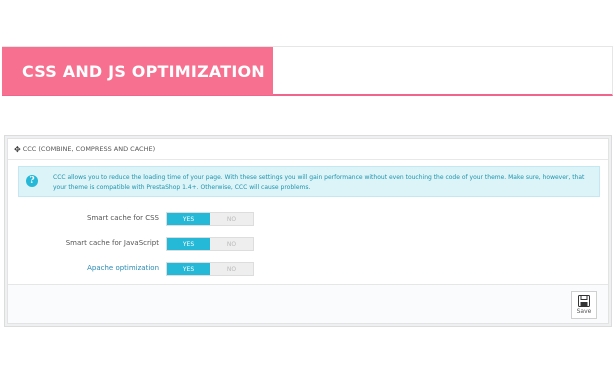 The height and width of the screenshot is (388, 616). What do you see at coordinates (308, 244) in the screenshot?
I see `setting-row-js: Smart cache for JavaScript YES NO` at bounding box center [308, 244].